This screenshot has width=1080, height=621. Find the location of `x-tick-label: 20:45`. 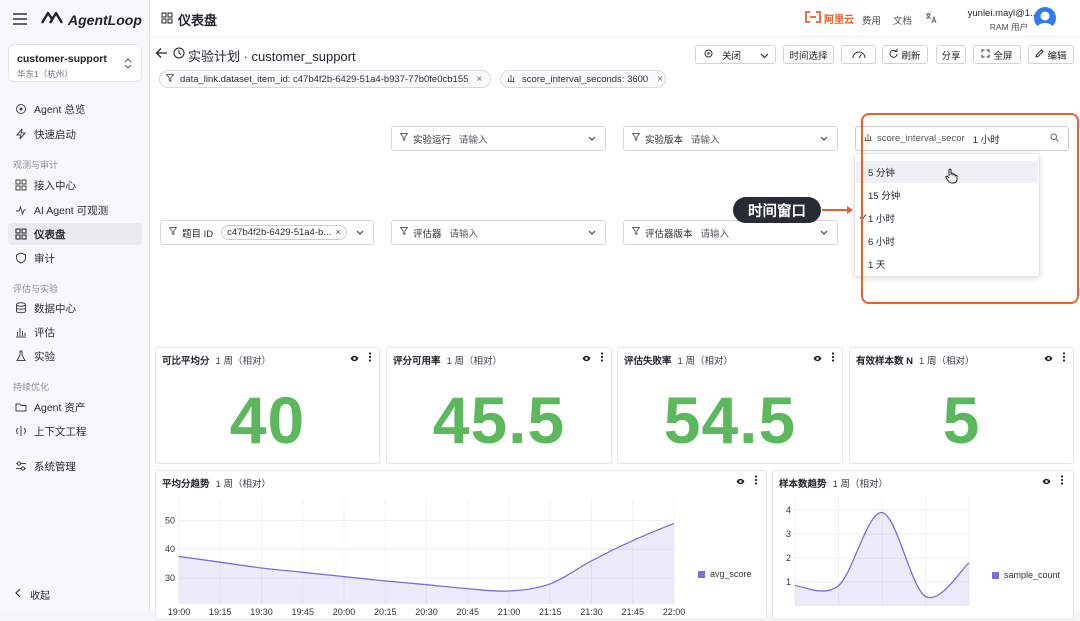

x-tick-label: 20:45 is located at coordinates (467, 612).